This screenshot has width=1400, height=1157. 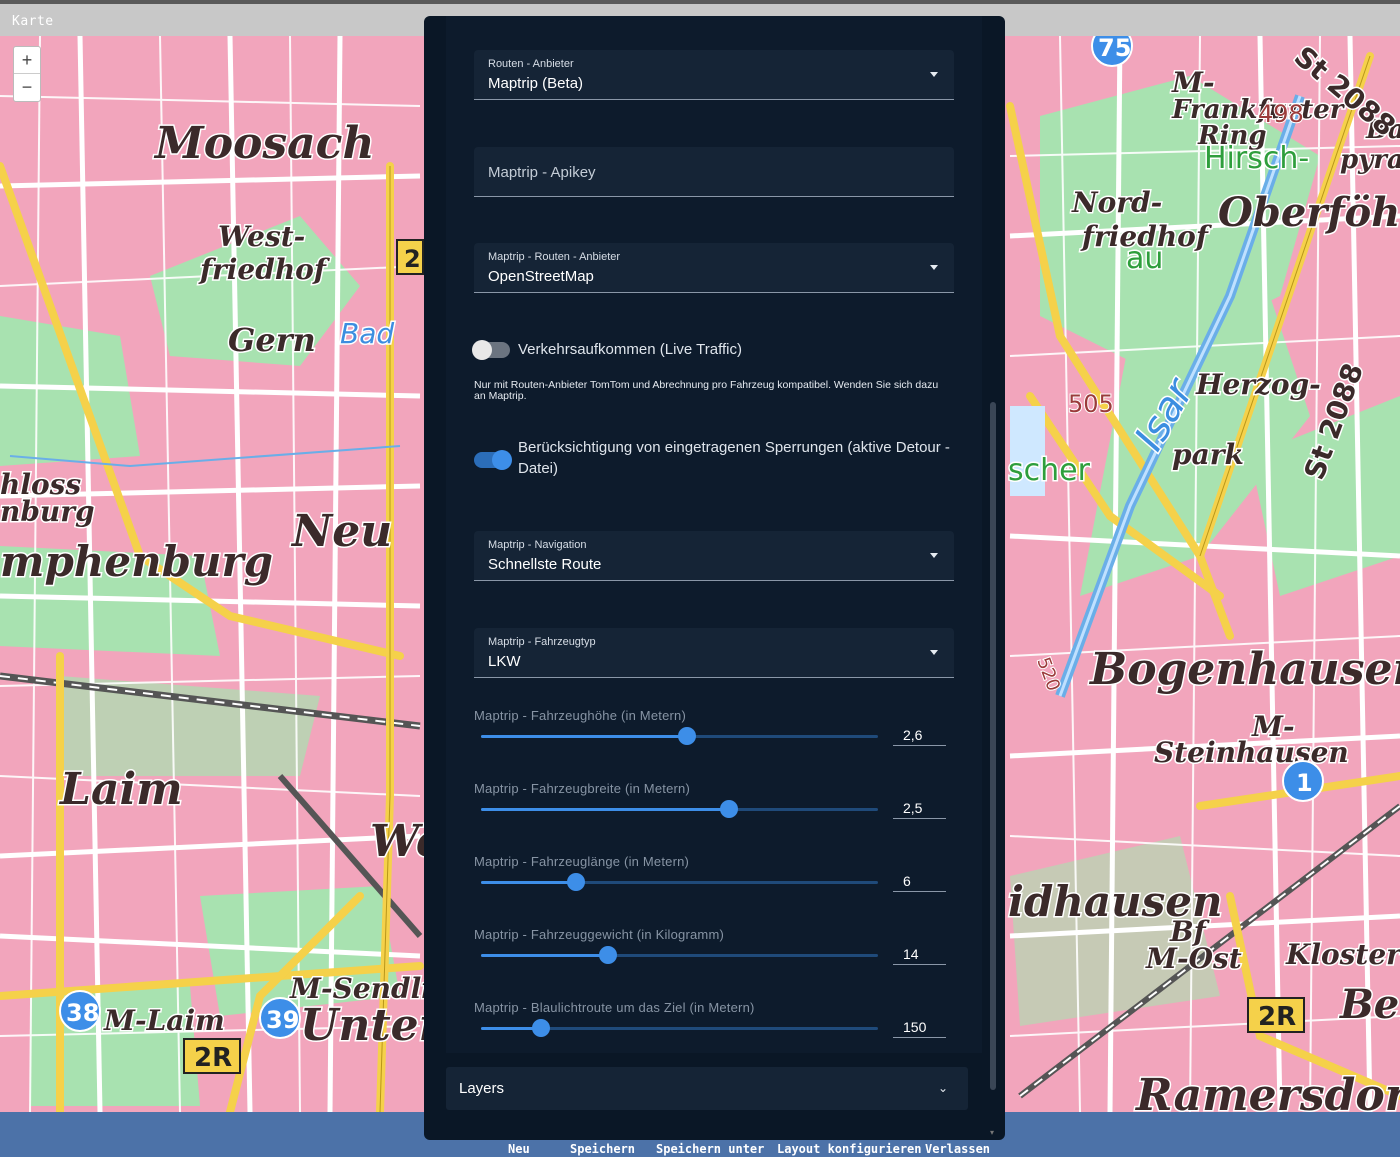 I want to click on slider-value-input: 2,5, so click(x=919, y=807).